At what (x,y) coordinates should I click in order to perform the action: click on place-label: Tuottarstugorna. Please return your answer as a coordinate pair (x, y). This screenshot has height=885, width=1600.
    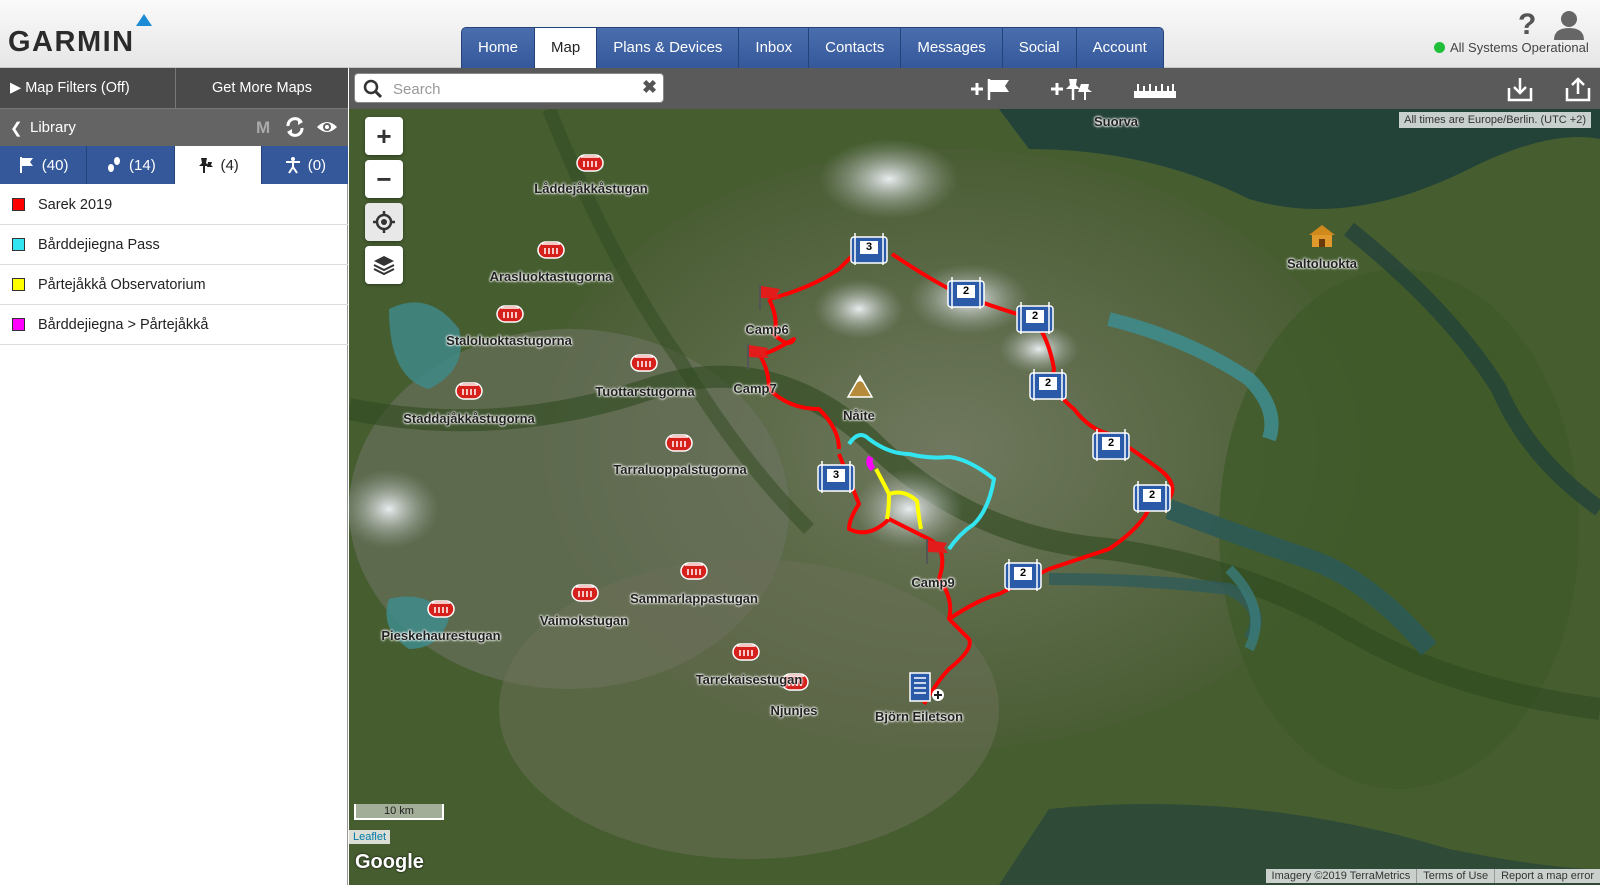
    Looking at the image, I should click on (645, 391).